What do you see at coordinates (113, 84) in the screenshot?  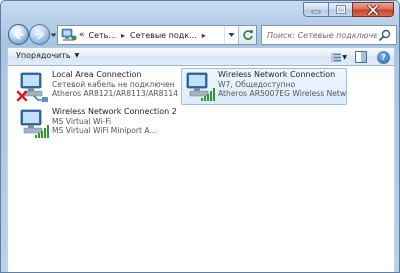 I see `connection-status: Сетевой кабель не подключен` at bounding box center [113, 84].